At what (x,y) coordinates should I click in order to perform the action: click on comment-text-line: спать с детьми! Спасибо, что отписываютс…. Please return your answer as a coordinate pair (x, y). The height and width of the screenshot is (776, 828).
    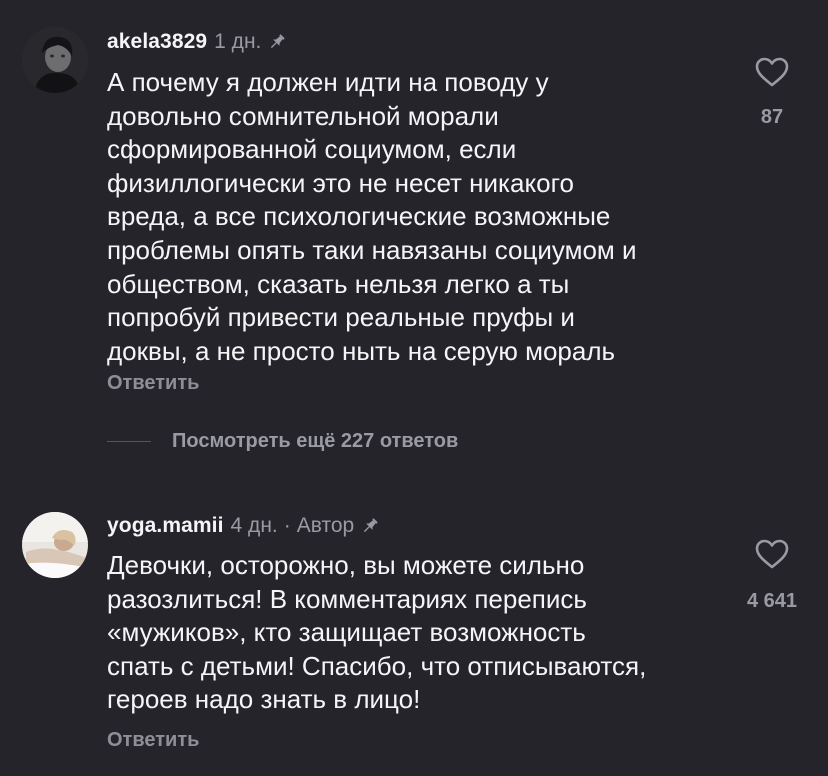
    Looking at the image, I should click on (377, 665).